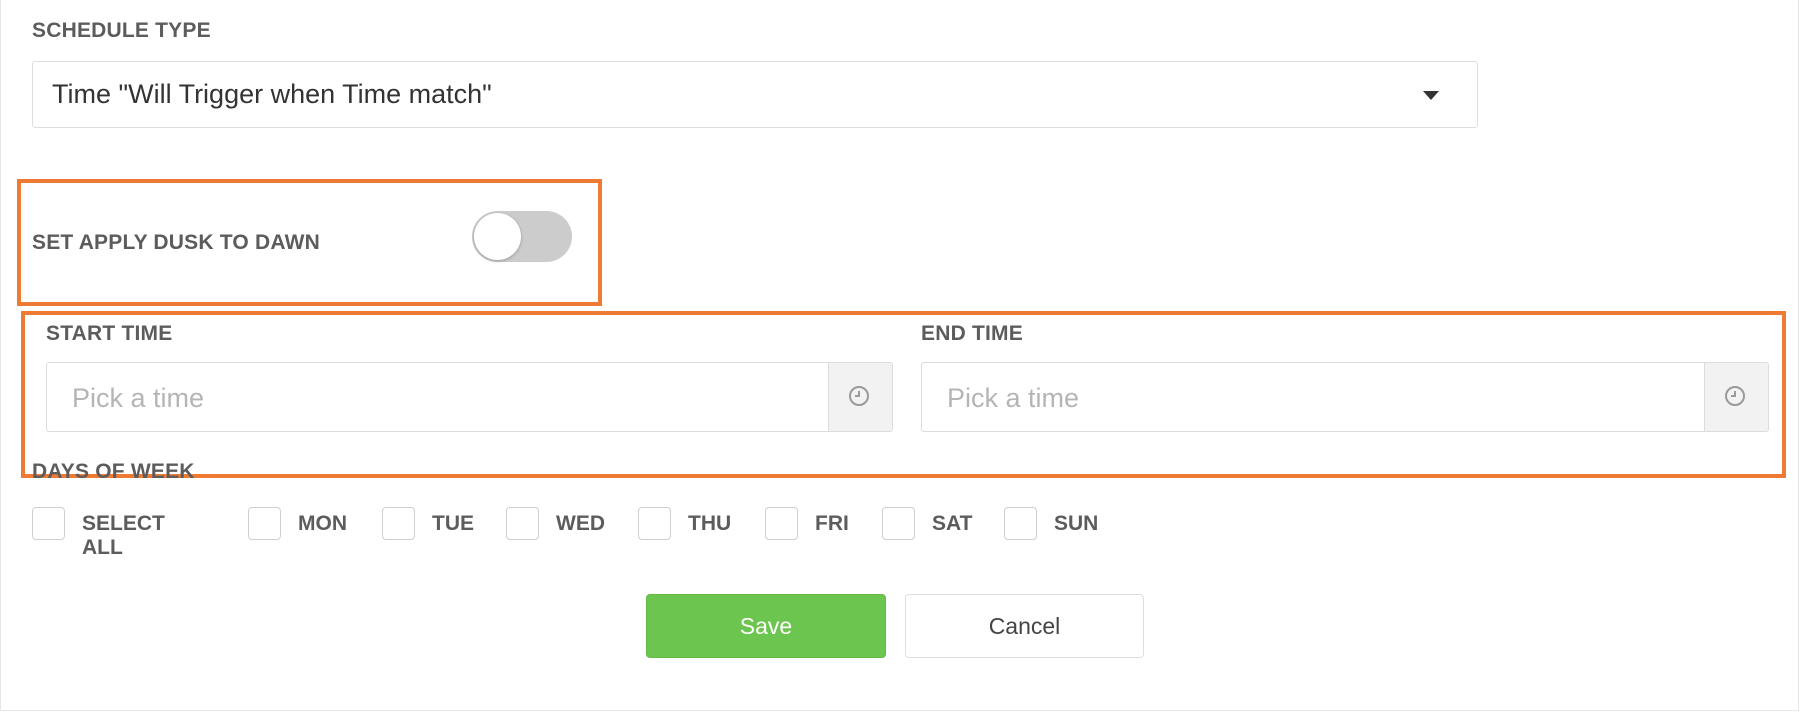  What do you see at coordinates (898, 523) in the screenshot?
I see `checkbox-sat` at bounding box center [898, 523].